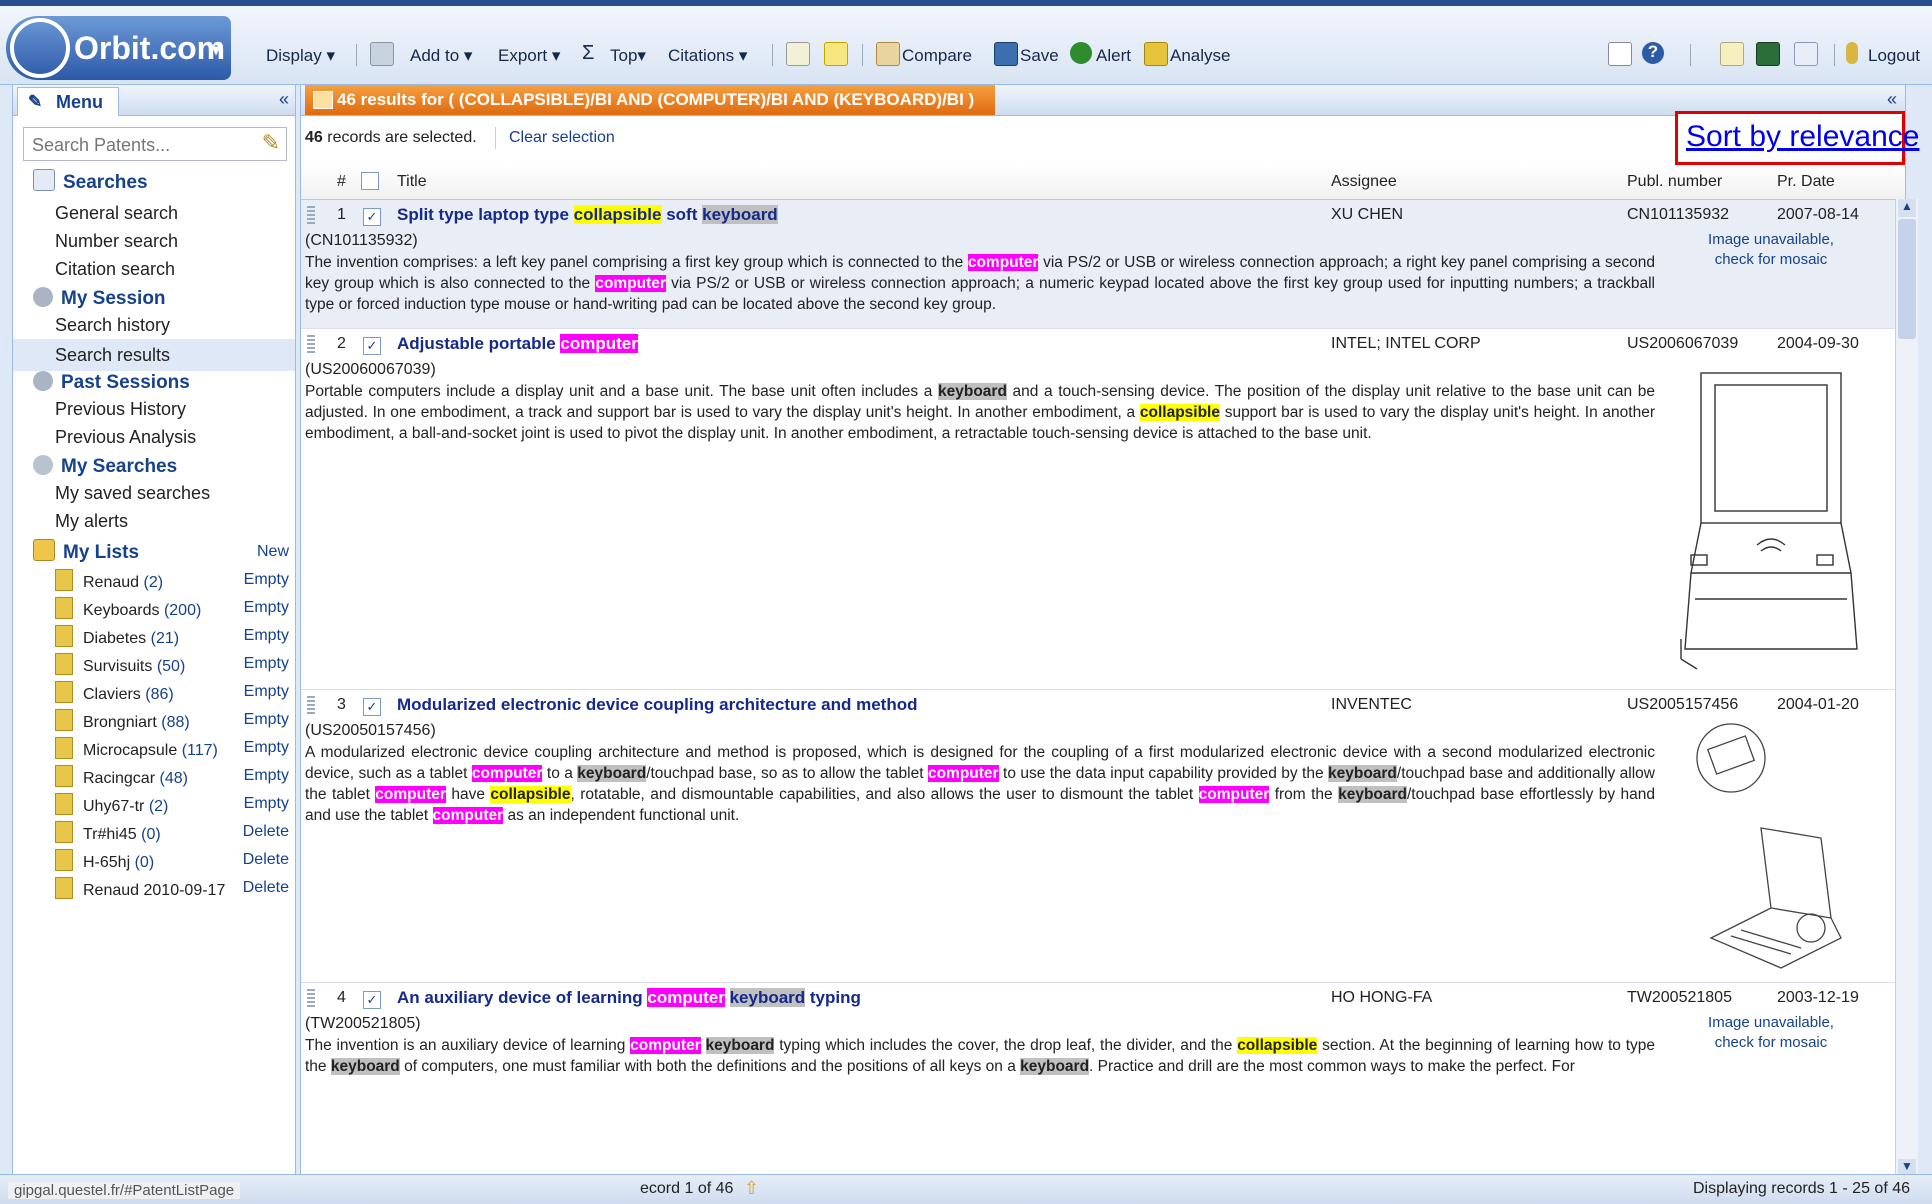 Image resolution: width=1932 pixels, height=1204 pixels. Describe the element at coordinates (1620, 54) in the screenshot. I see `window-icon` at that location.